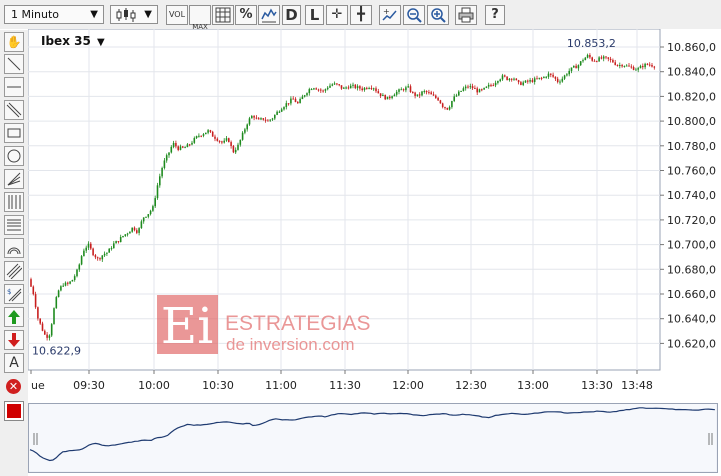 This screenshot has height=476, width=721. What do you see at coordinates (14, 248) in the screenshot?
I see `arc-tool-button` at bounding box center [14, 248].